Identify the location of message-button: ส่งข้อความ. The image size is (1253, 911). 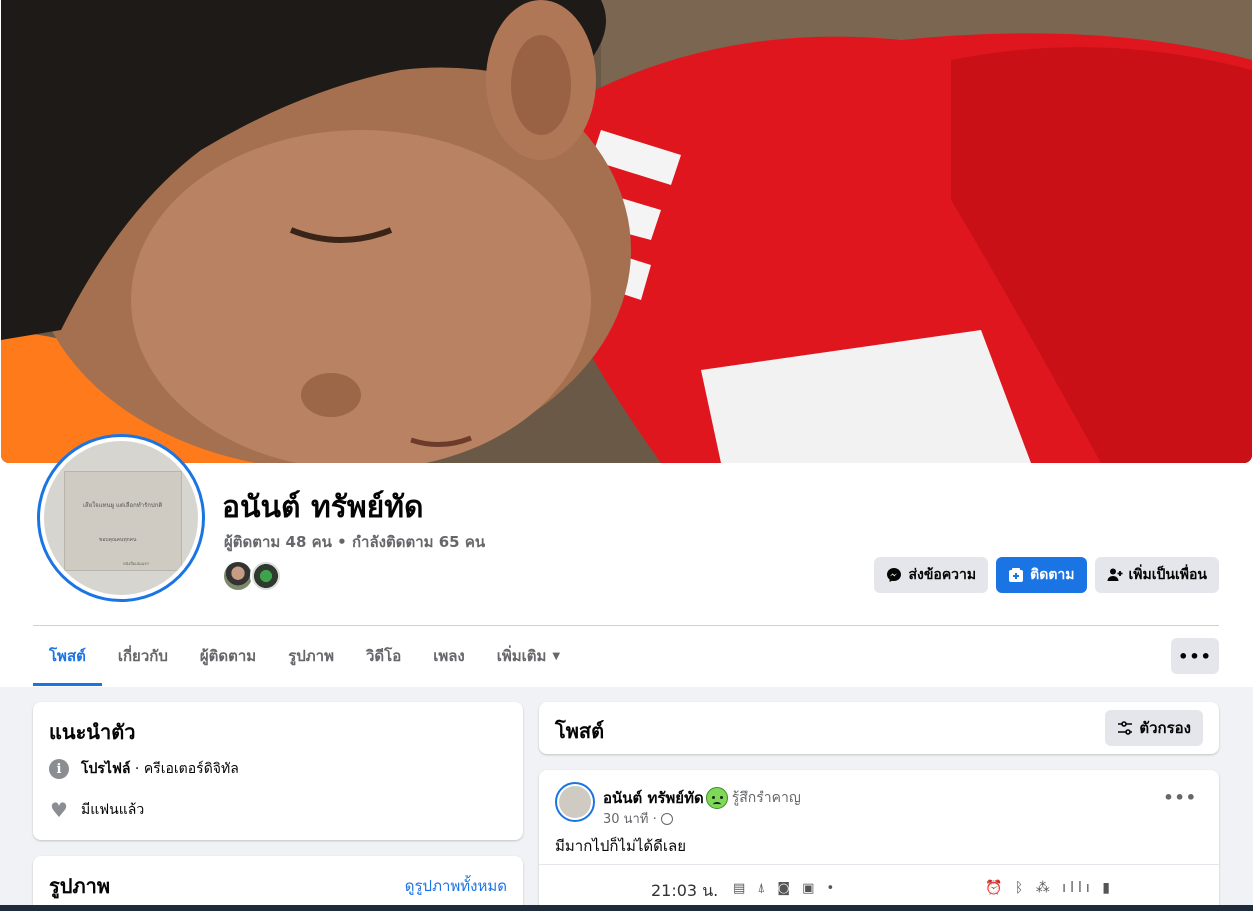
(931, 575).